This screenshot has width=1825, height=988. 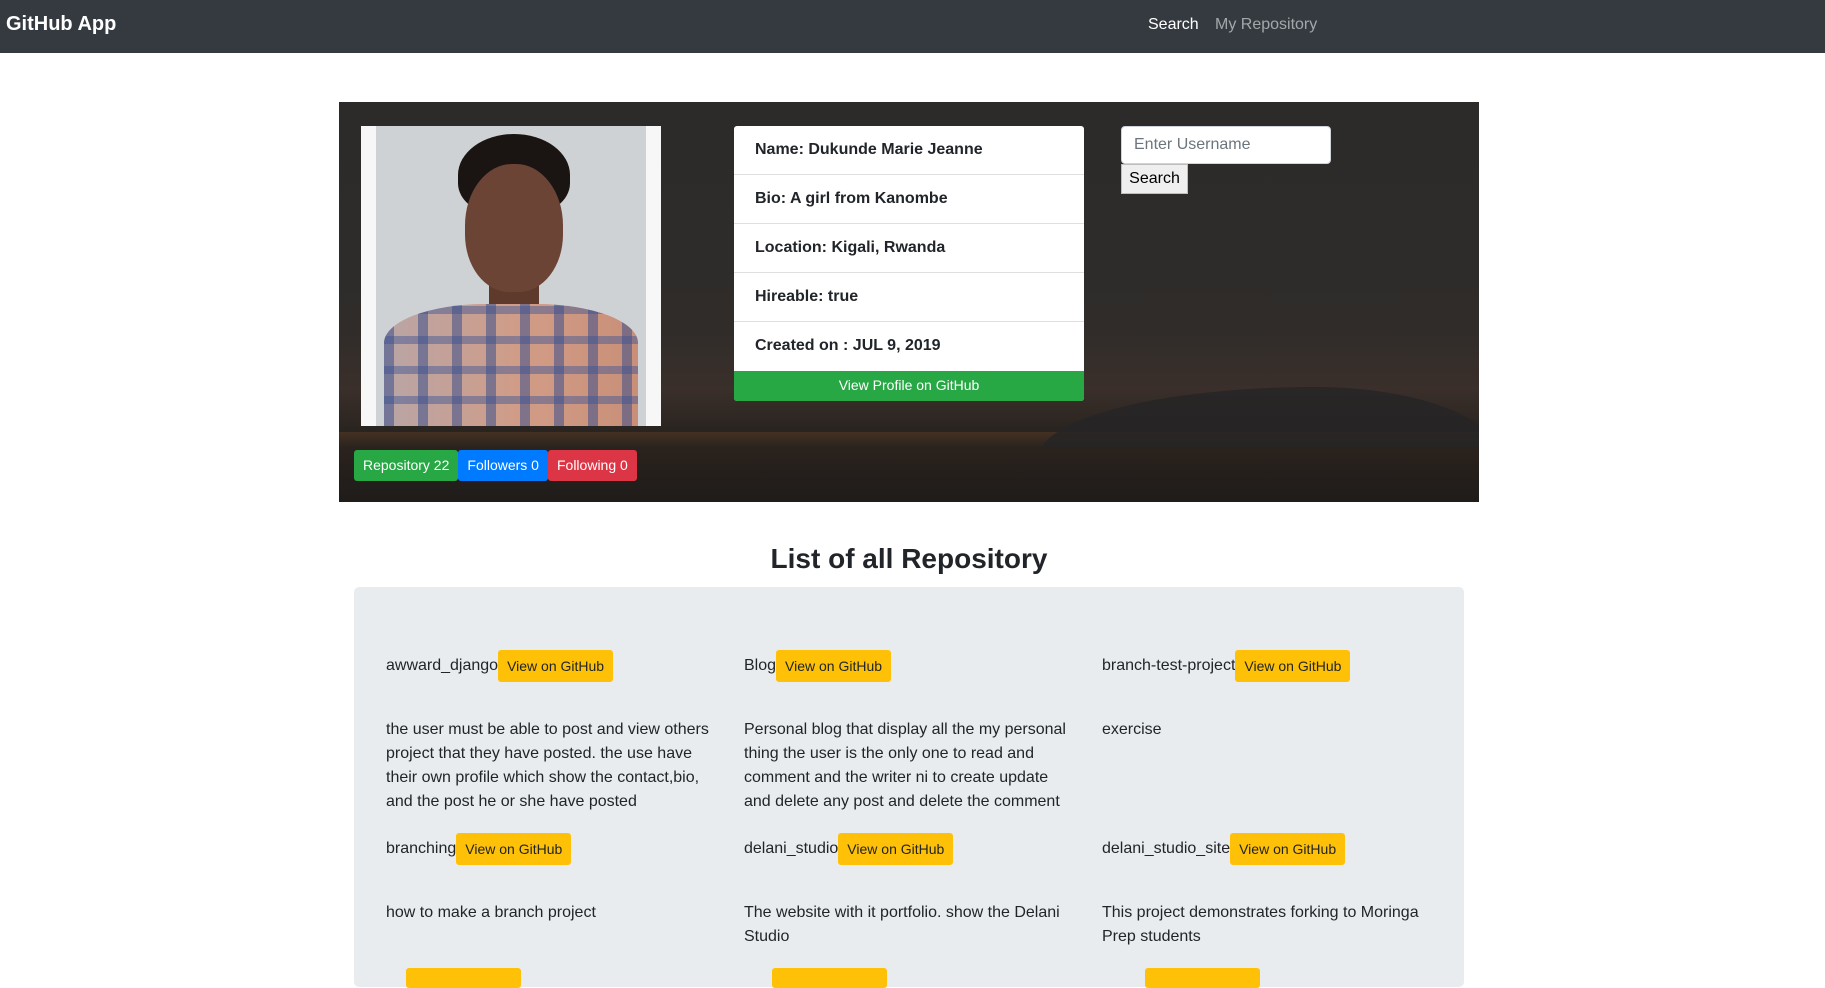 What do you see at coordinates (442, 665) in the screenshot?
I see `repository-name: awward_django` at bounding box center [442, 665].